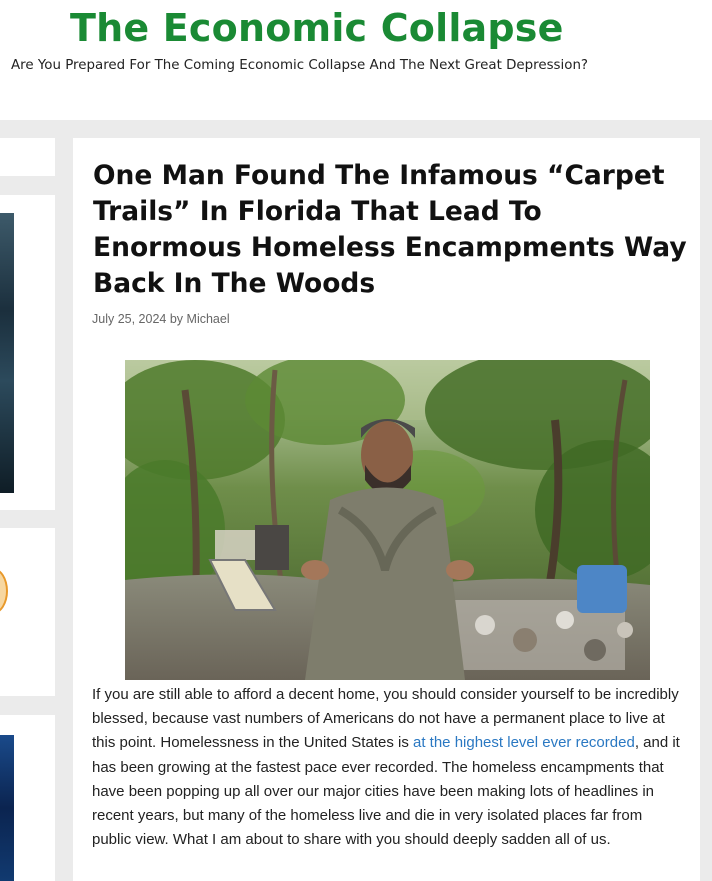 The image size is (712, 881). I want to click on site-title: The Economic Collapse, so click(317, 28).